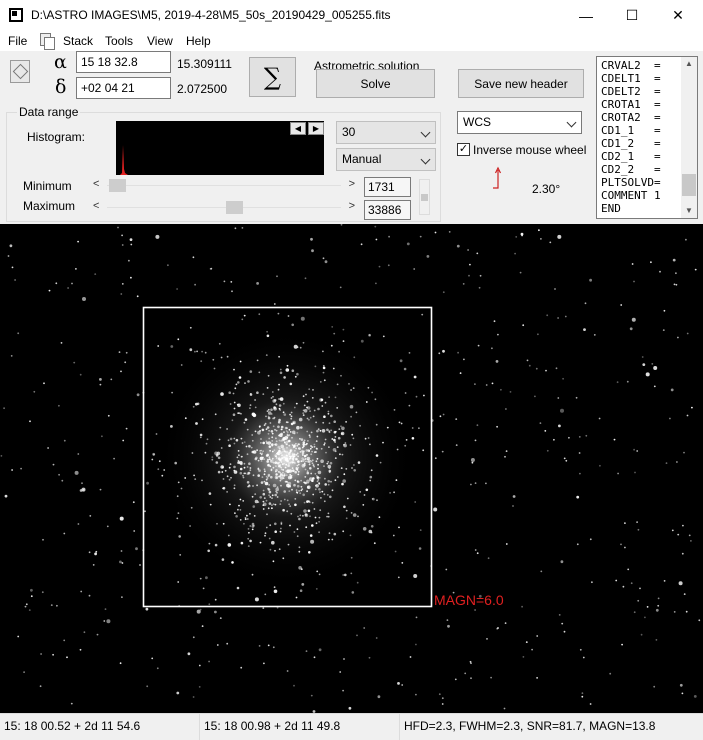 The height and width of the screenshot is (740, 703). What do you see at coordinates (78, 41) in the screenshot?
I see `menu-stack: Stack` at bounding box center [78, 41].